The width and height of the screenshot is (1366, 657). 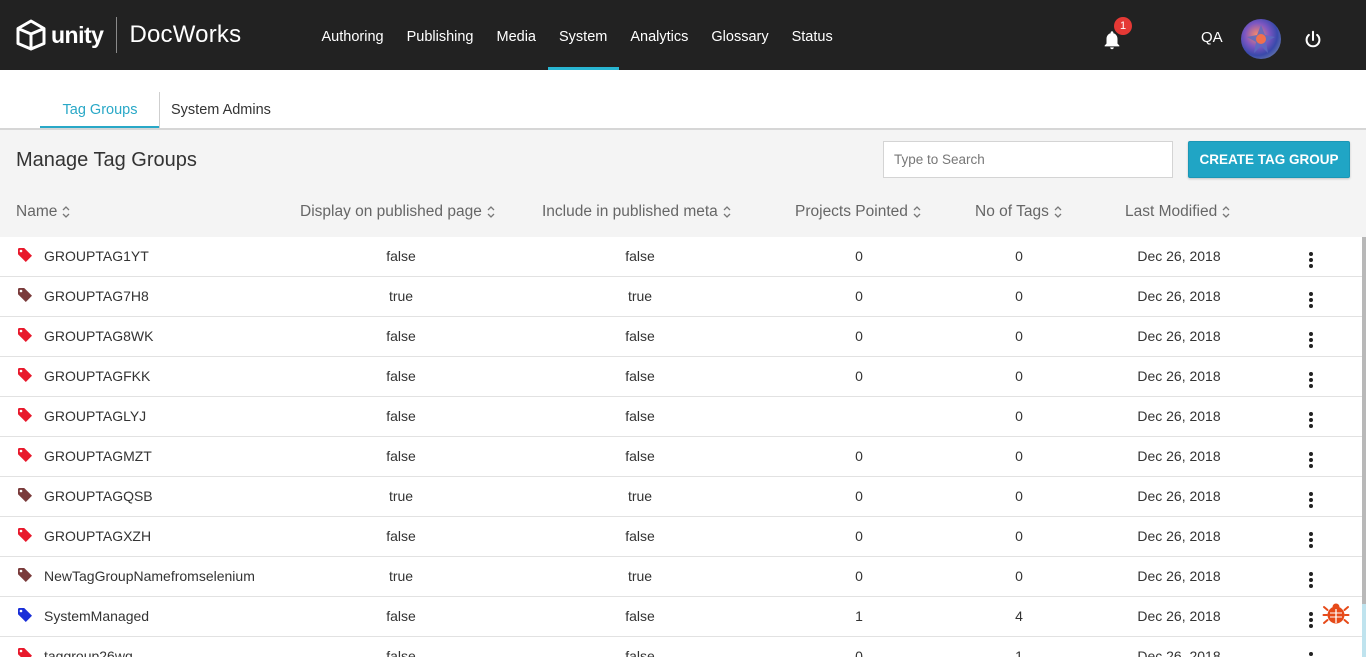 I want to click on table-row: GROUPTAGXZH false false 0 0 Dec 26, 2018, so click(x=681, y=537).